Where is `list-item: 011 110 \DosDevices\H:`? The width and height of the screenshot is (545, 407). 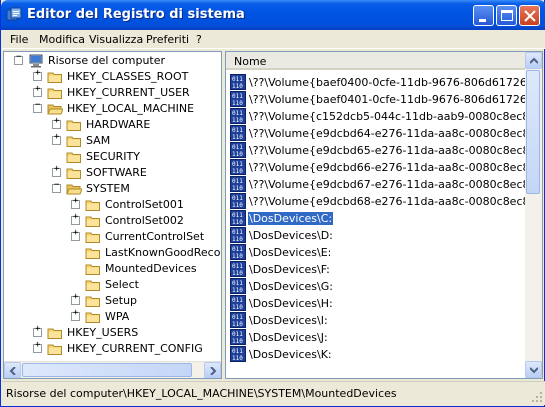 list-item: 011 110 \DosDevices\H: is located at coordinates (377, 303).